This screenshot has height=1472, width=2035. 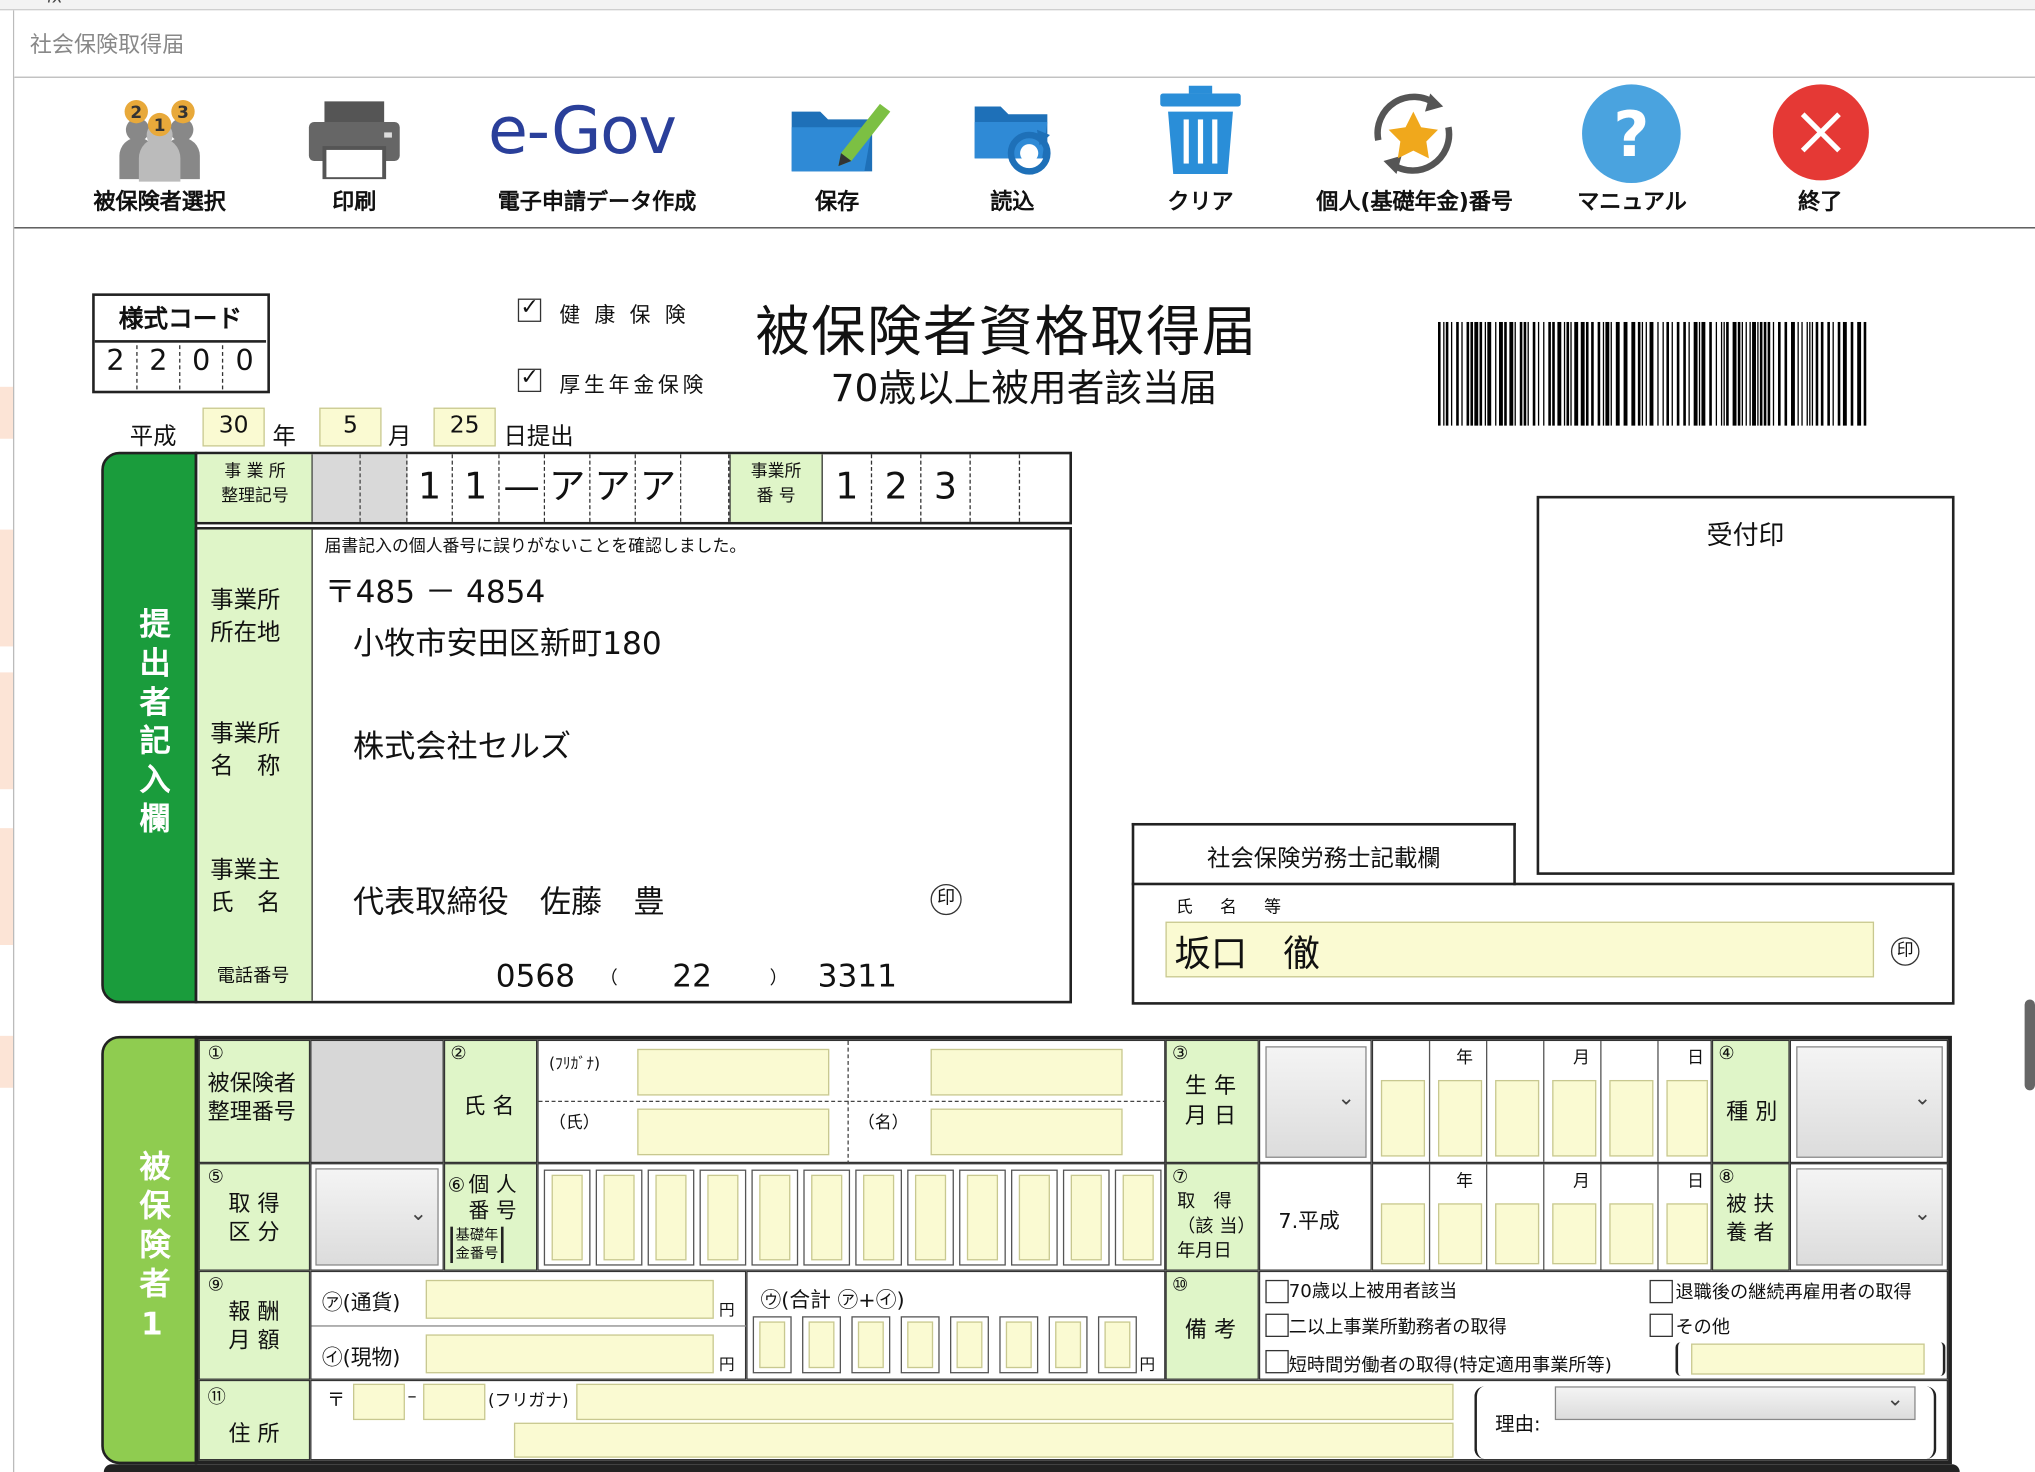 What do you see at coordinates (946, 488) in the screenshot?
I see `office-number-char: 3` at bounding box center [946, 488].